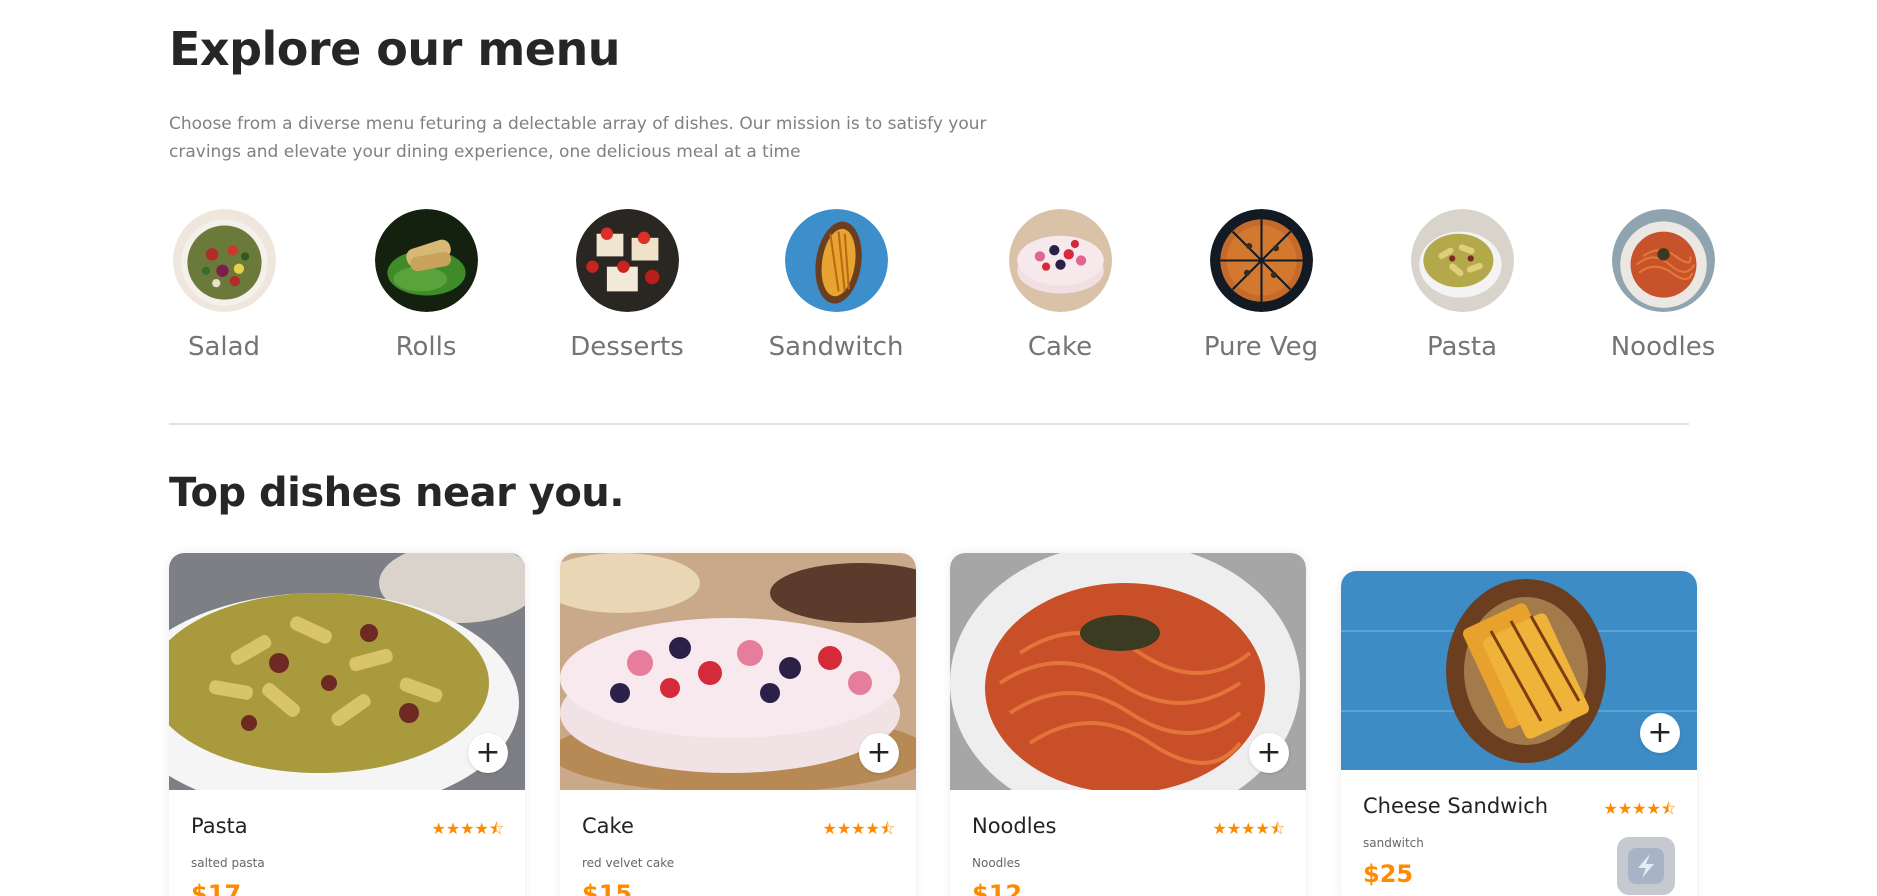  I want to click on pasta-image, so click(1462, 260).